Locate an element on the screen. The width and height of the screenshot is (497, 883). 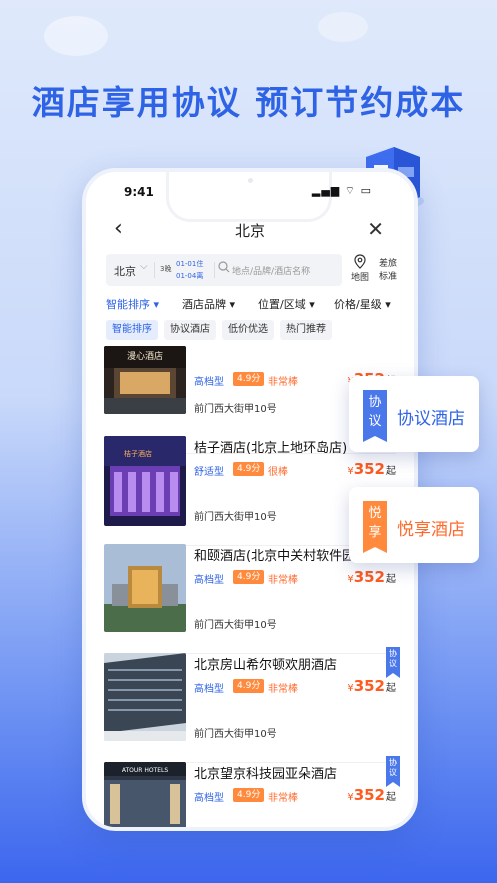
filter-brand: 酒店品牌 ▾ is located at coordinates (208, 304).